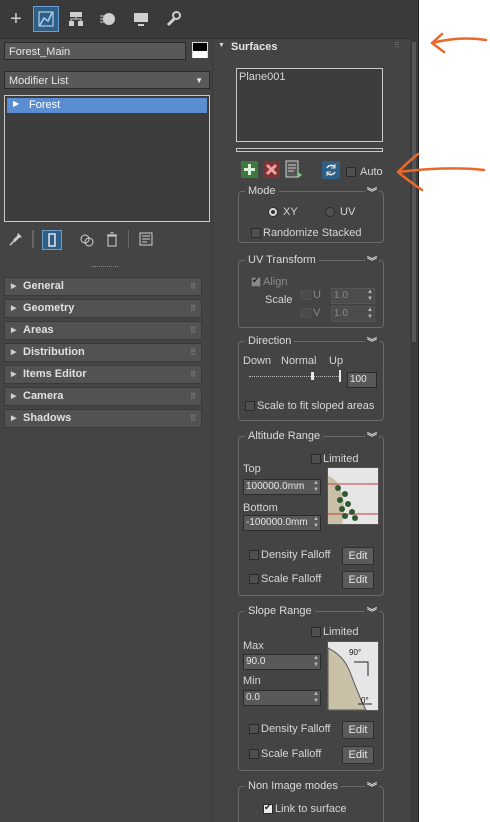 The width and height of the screenshot is (490, 822). What do you see at coordinates (49, 308) in the screenshot?
I see `rollup-label: Geometry` at bounding box center [49, 308].